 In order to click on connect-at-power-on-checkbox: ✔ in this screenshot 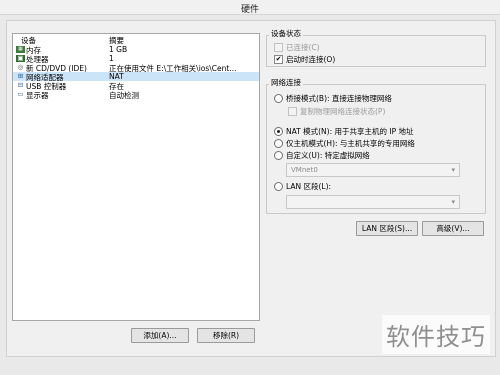, I will do `click(278, 59)`.